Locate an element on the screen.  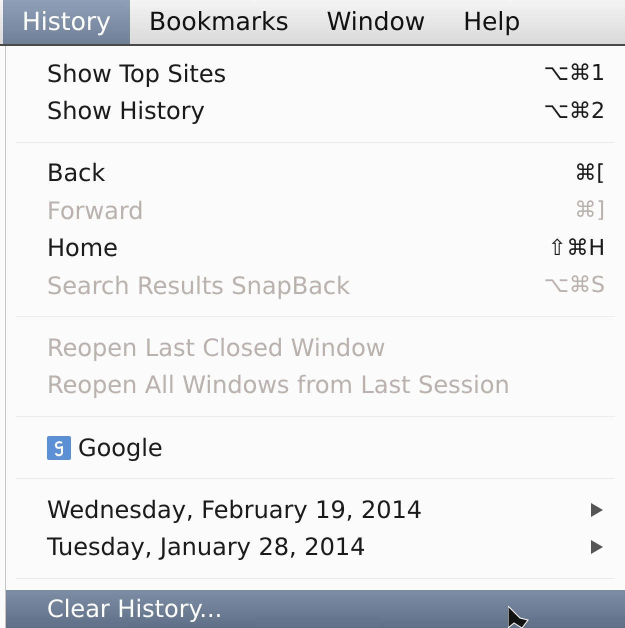
menu-item: Google is located at coordinates (315, 447).